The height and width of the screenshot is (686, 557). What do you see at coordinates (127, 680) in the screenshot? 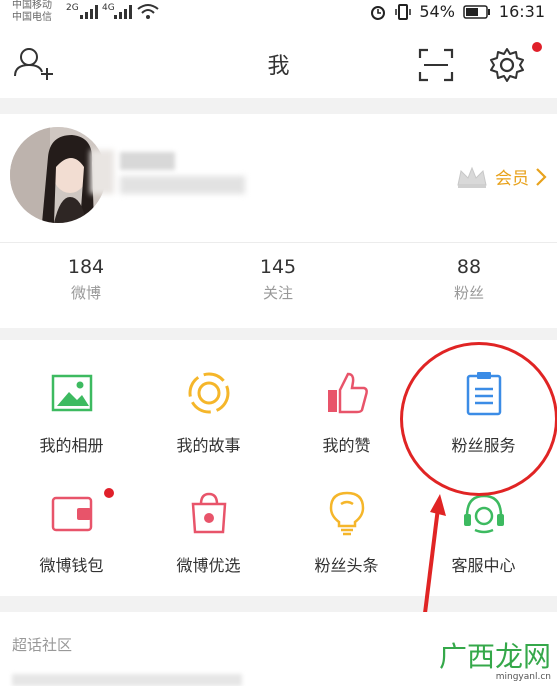
I see `blurred-content` at bounding box center [127, 680].